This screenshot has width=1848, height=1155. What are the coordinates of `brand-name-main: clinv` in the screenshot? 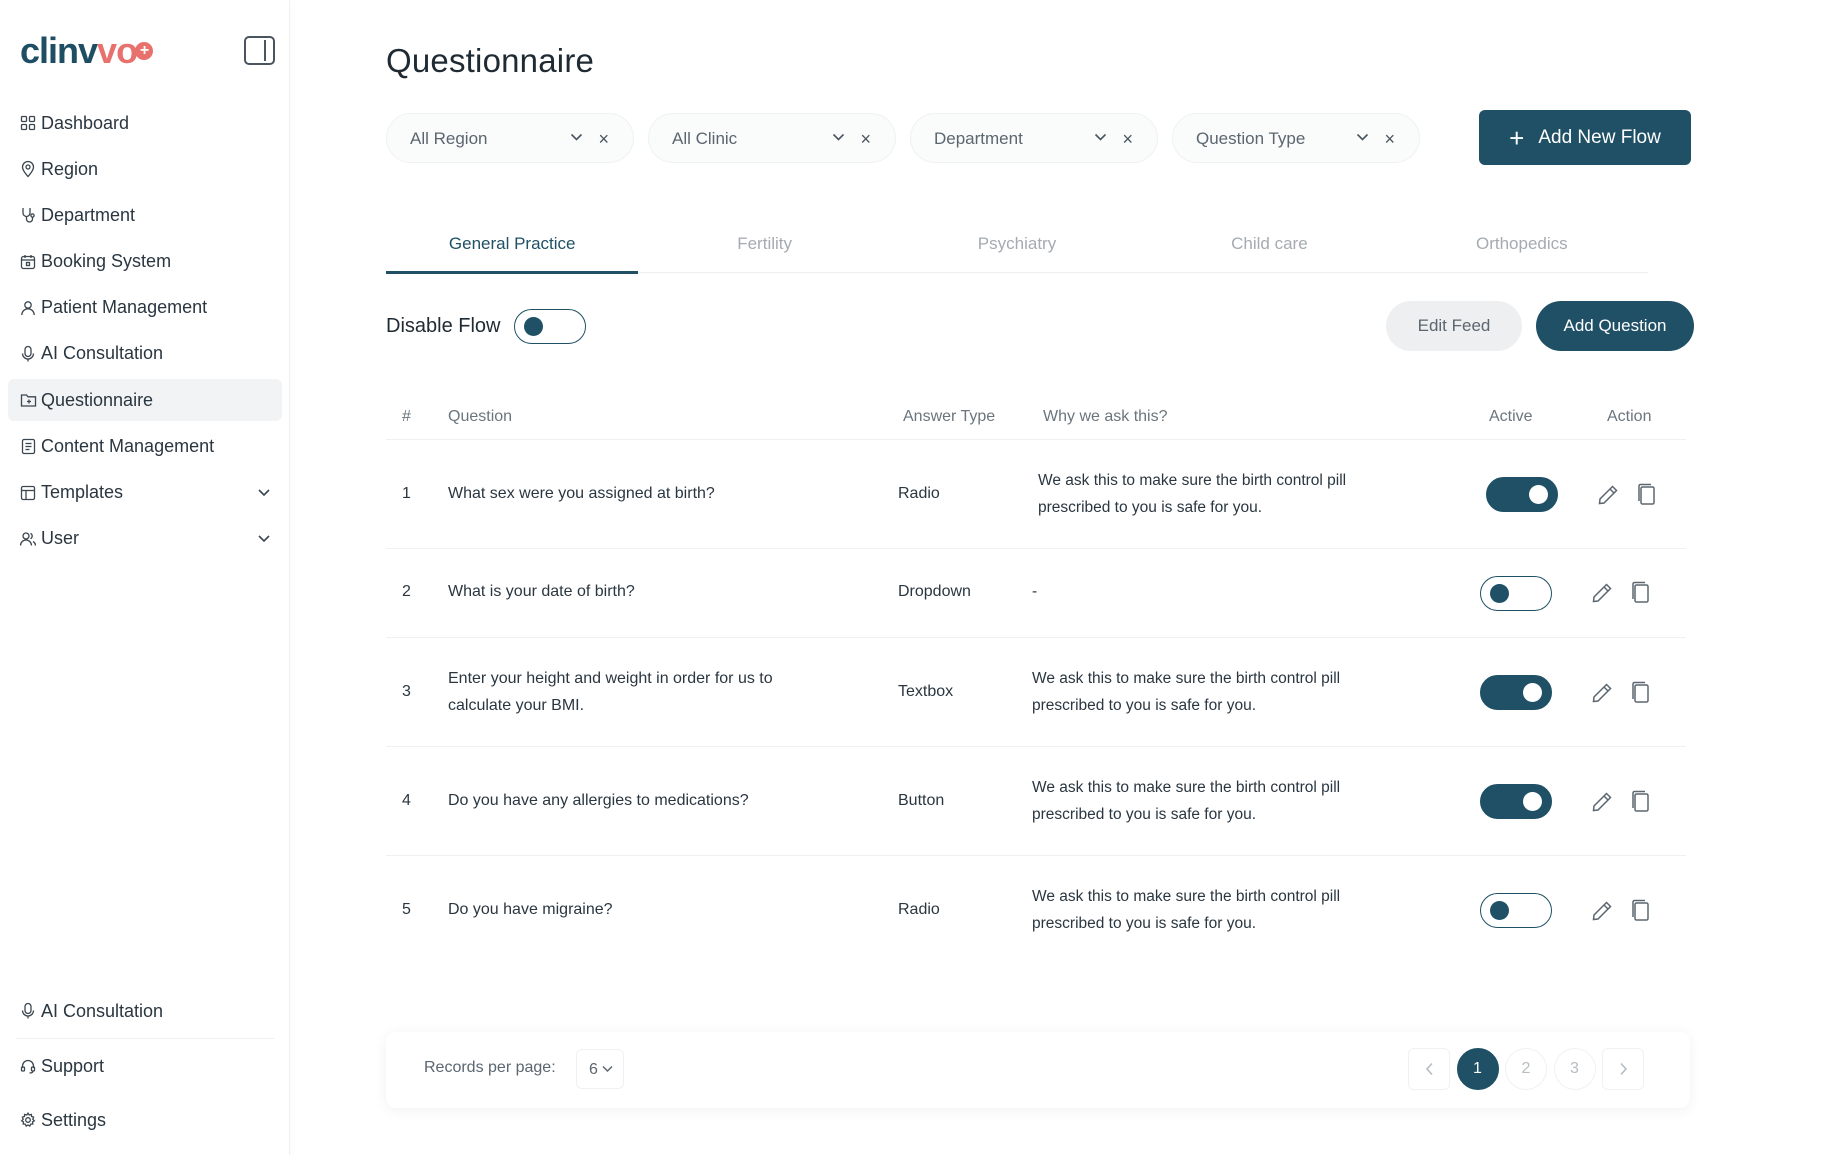 It's located at (59, 50).